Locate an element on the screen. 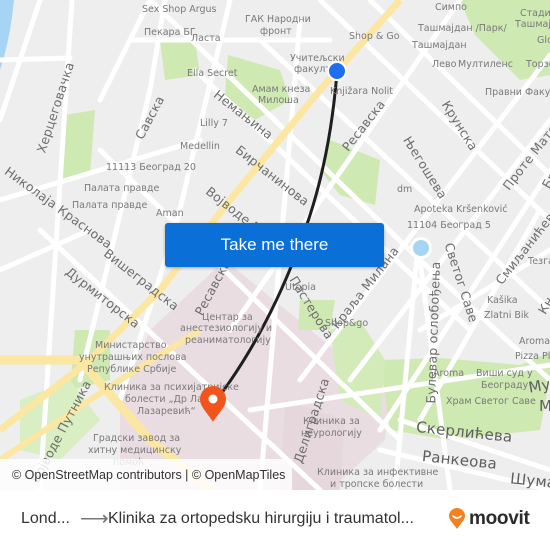 The height and width of the screenshot is (550, 550). place-label: Ташмајдан /Парк/ is located at coordinates (462, 28).